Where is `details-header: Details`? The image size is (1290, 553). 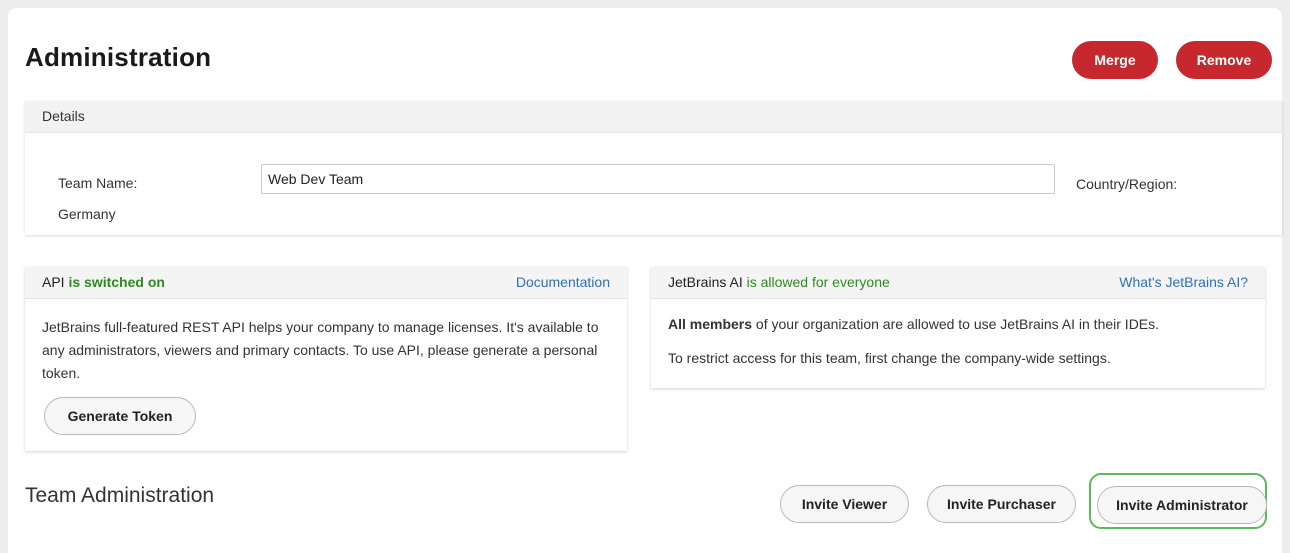 details-header: Details is located at coordinates (653, 117).